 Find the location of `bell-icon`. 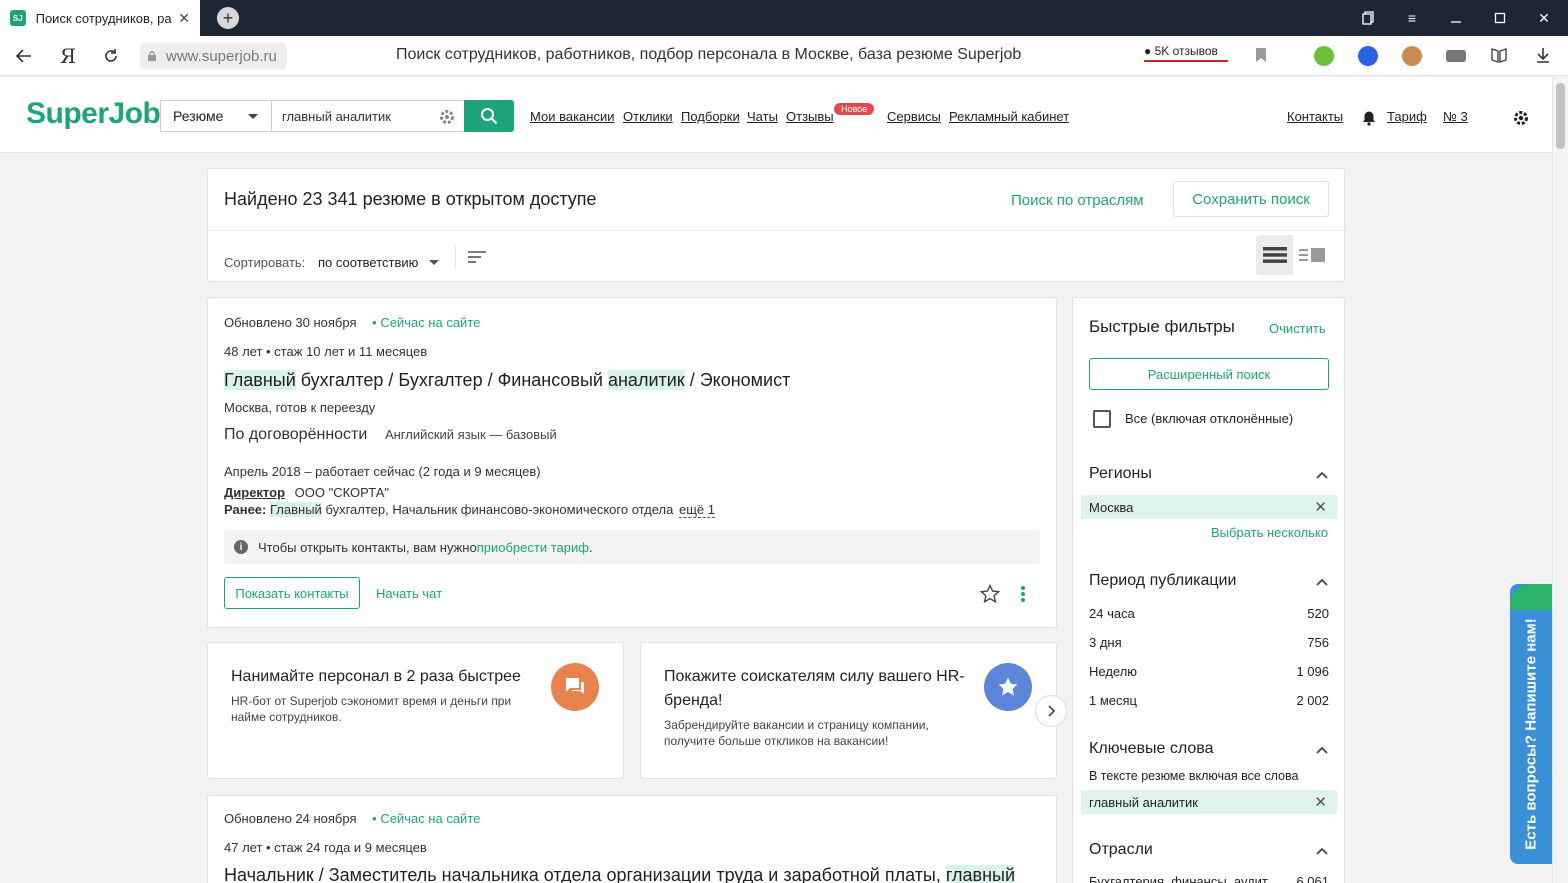

bell-icon is located at coordinates (1369, 118).